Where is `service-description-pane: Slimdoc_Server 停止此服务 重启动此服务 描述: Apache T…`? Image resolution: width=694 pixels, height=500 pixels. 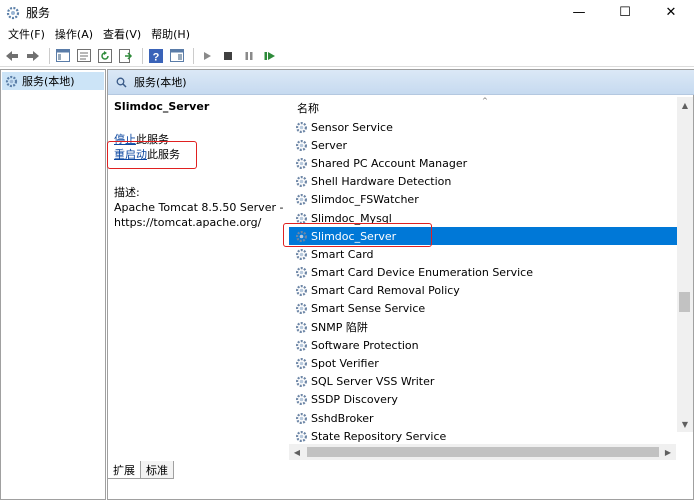 service-description-pane: Slimdoc_Server 停止此服务 重启动此服务 描述: Apache T… is located at coordinates (199, 165).